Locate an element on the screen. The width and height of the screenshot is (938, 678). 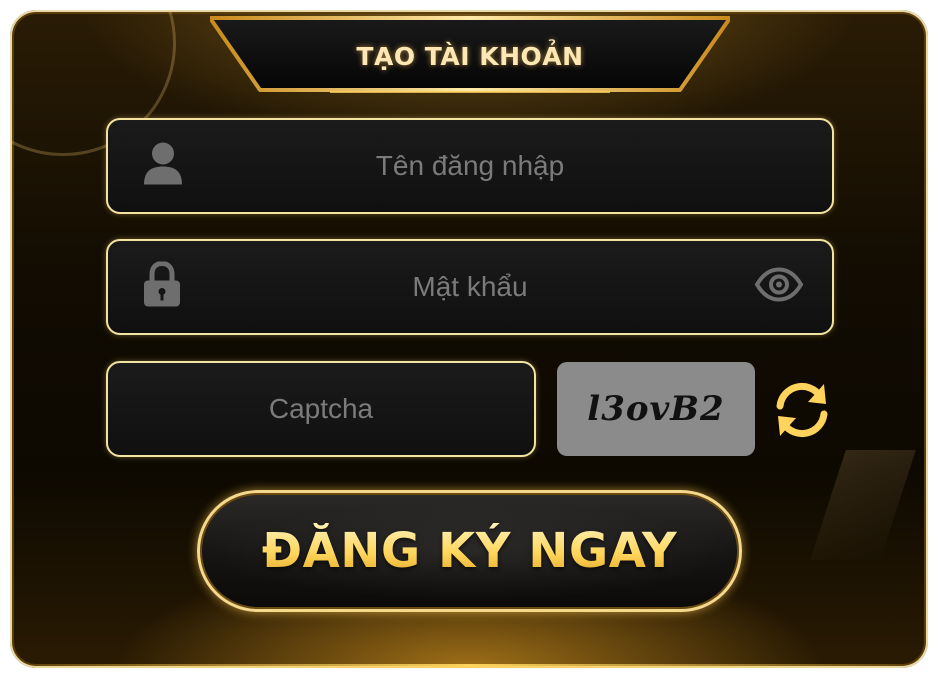
page-title: TẠO TÀI KHOẢN is located at coordinates (470, 56).